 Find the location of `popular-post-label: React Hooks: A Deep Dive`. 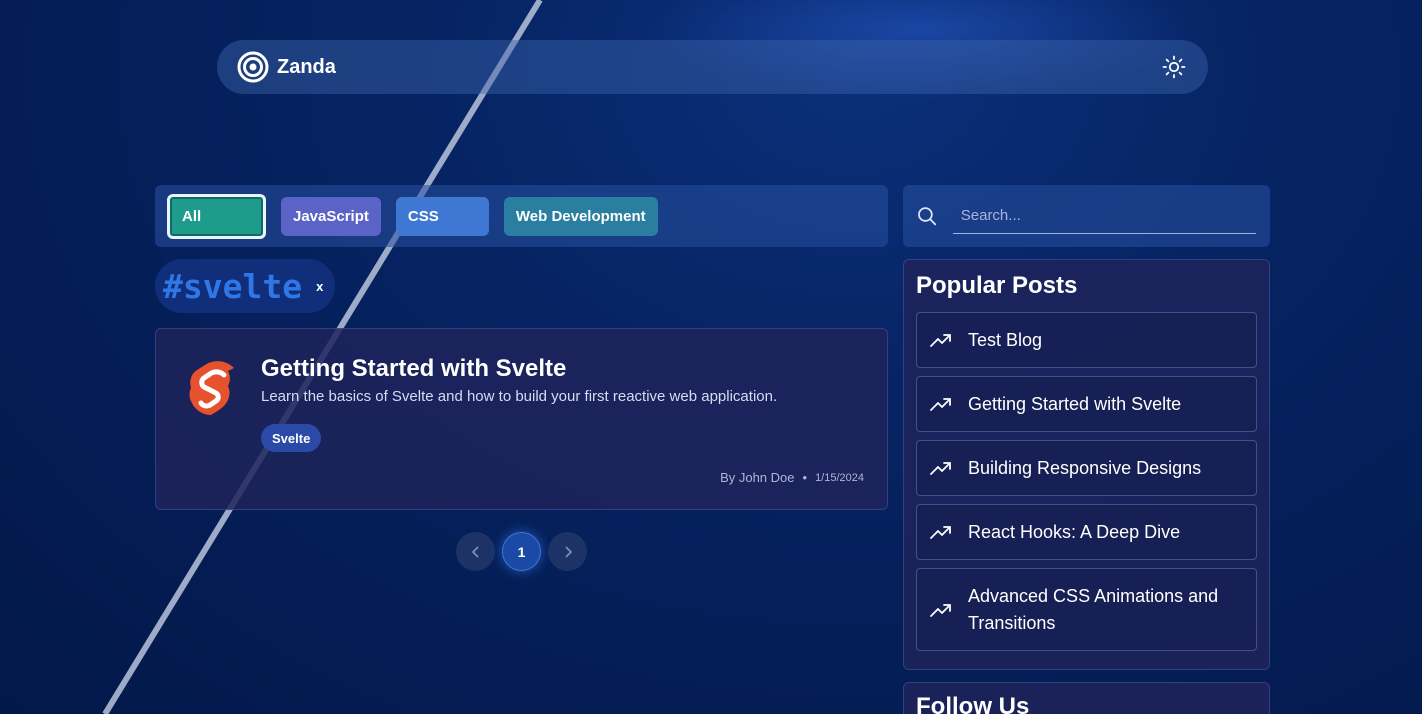

popular-post-label: React Hooks: A Deep Dive is located at coordinates (1074, 531).